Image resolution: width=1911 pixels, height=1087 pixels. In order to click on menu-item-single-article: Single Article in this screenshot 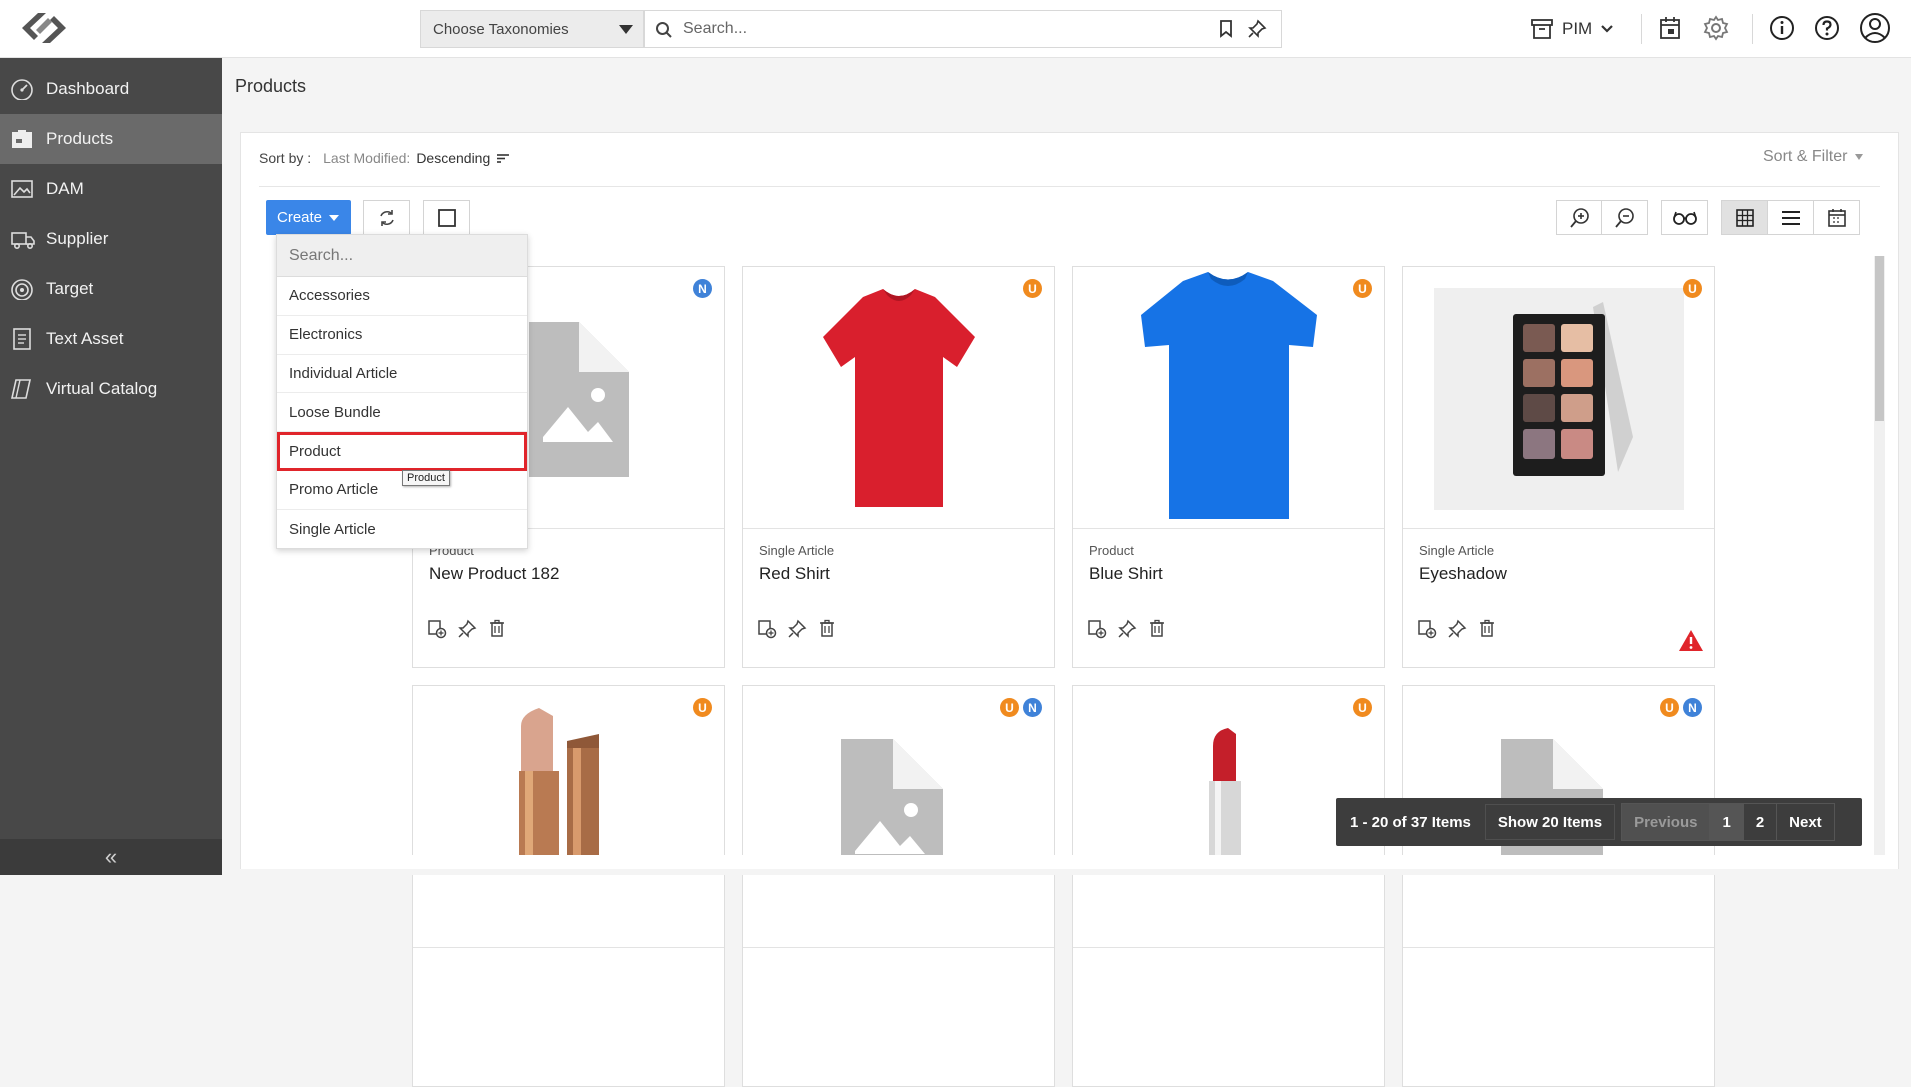, I will do `click(402, 529)`.